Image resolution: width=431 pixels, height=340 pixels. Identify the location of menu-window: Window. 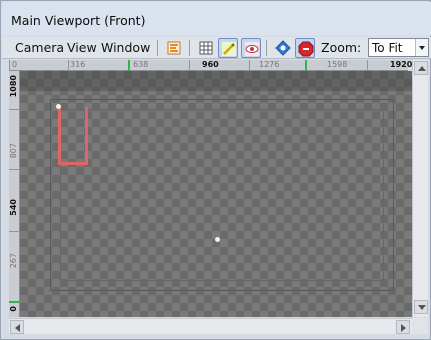
(125, 47).